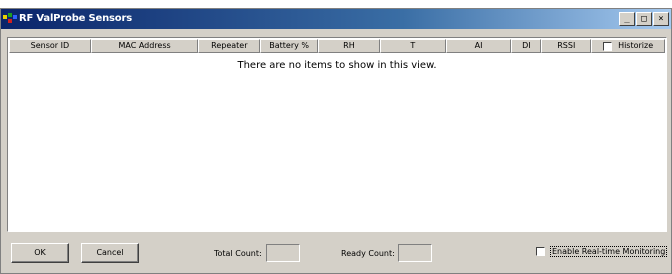 This screenshot has width=672, height=274. I want to click on realtime-monitoring-toggle: Enable Real-time Monitoring, so click(602, 251).